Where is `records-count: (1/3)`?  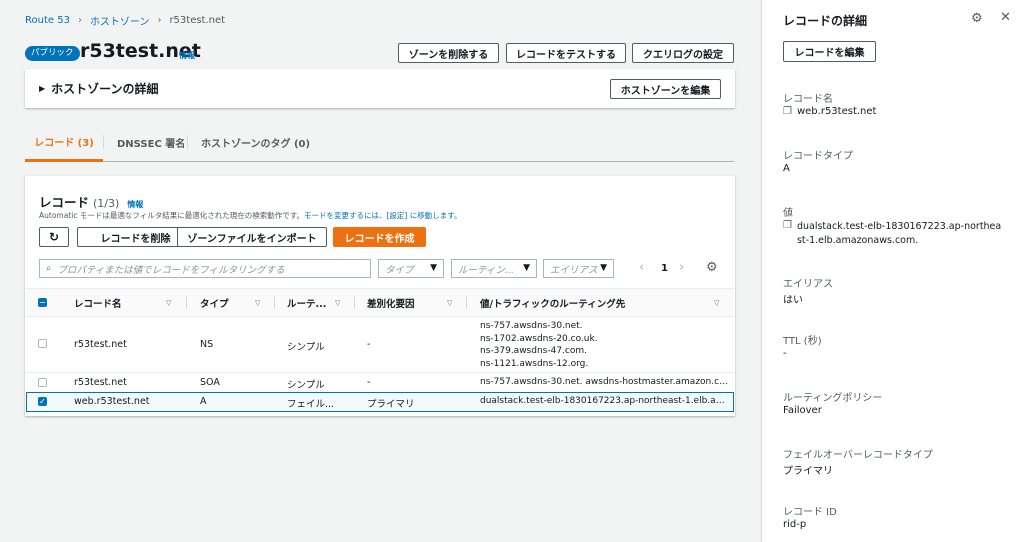
records-count: (1/3) is located at coordinates (106, 203).